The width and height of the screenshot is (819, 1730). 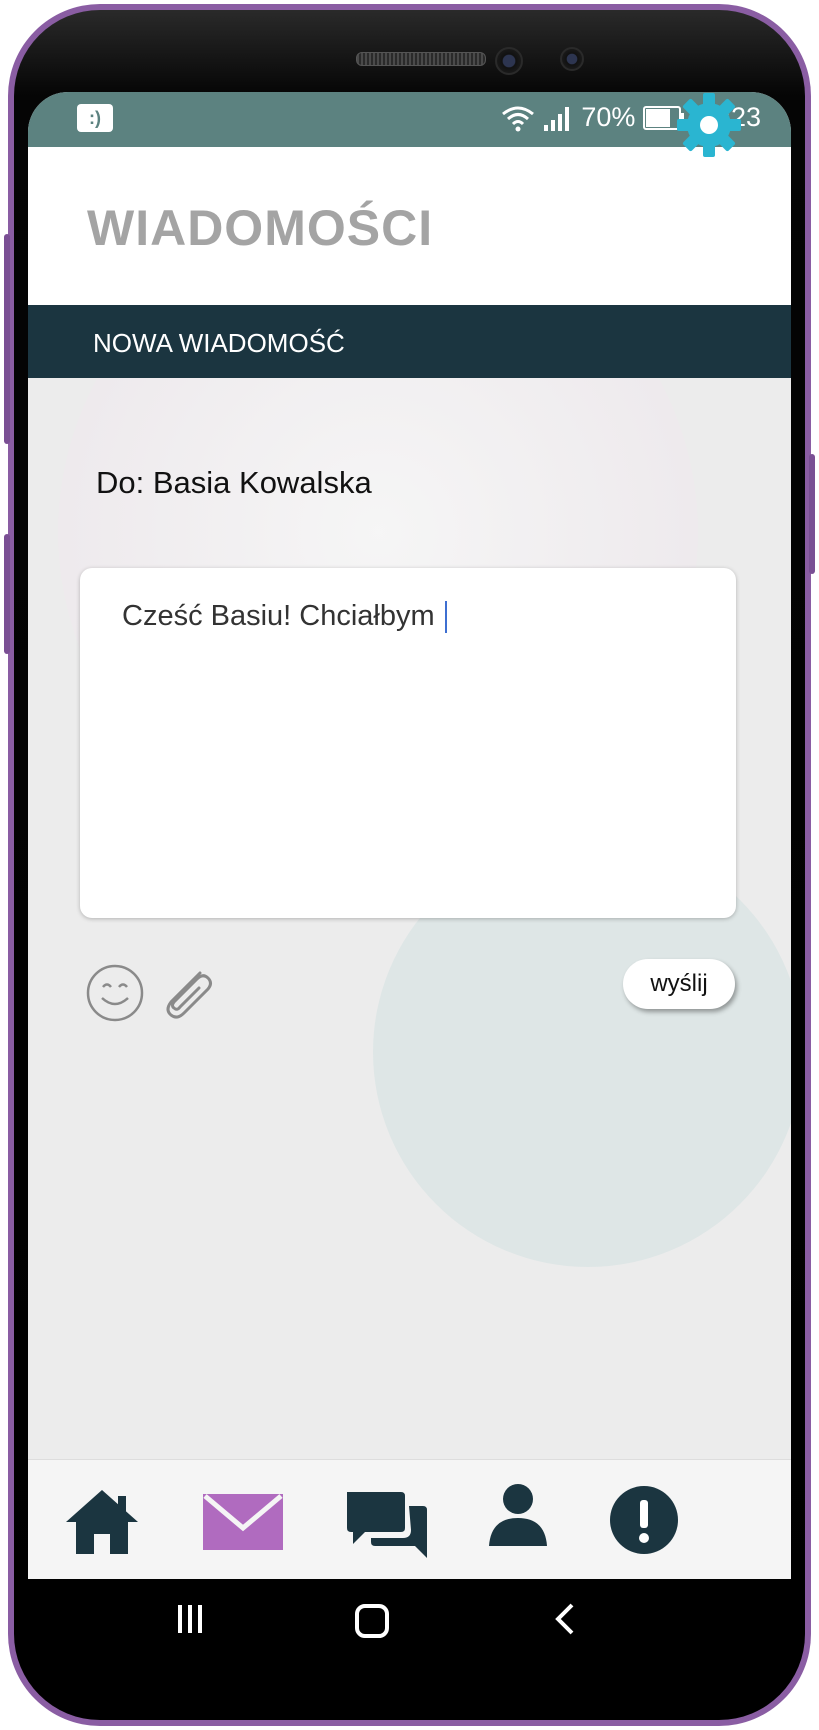 What do you see at coordinates (7, 339) in the screenshot?
I see `volume-button` at bounding box center [7, 339].